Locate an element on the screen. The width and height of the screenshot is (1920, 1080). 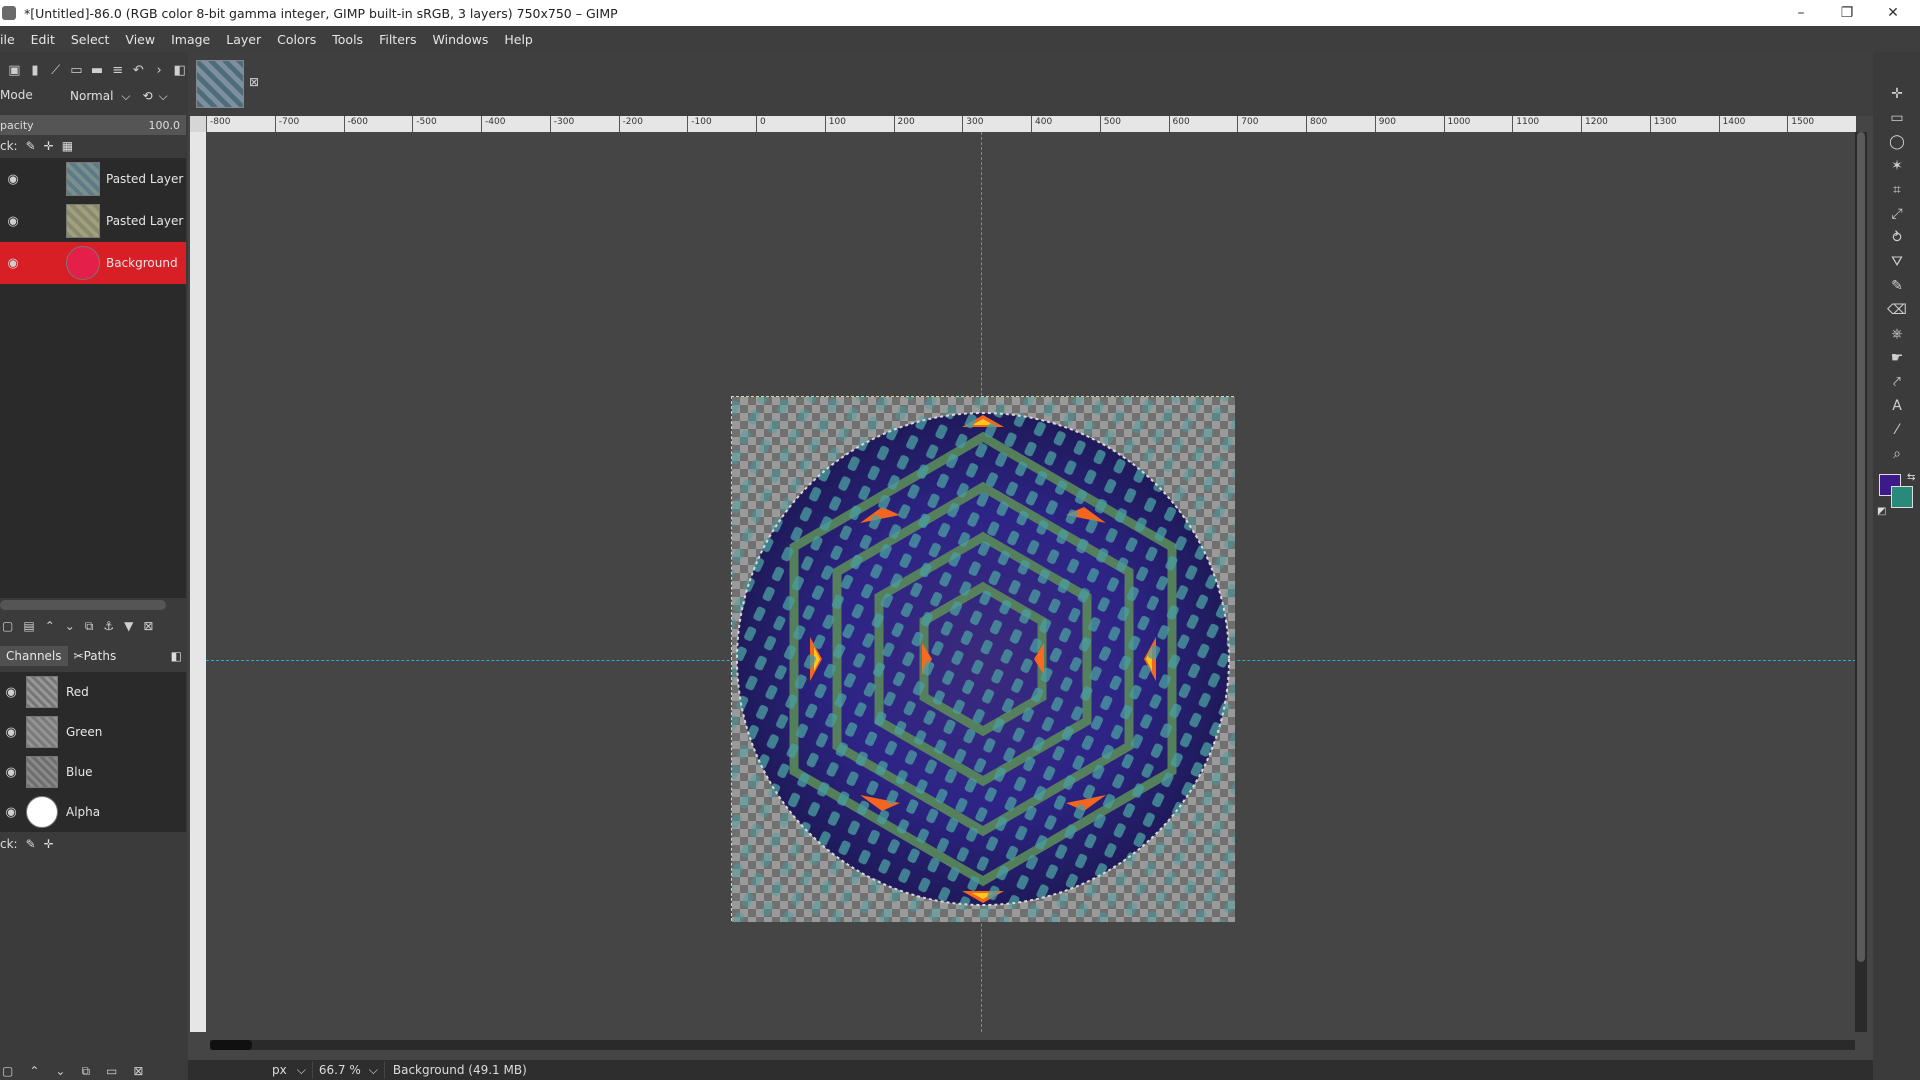
smudge-tool-icon: ☛ is located at coordinates (1897, 358).